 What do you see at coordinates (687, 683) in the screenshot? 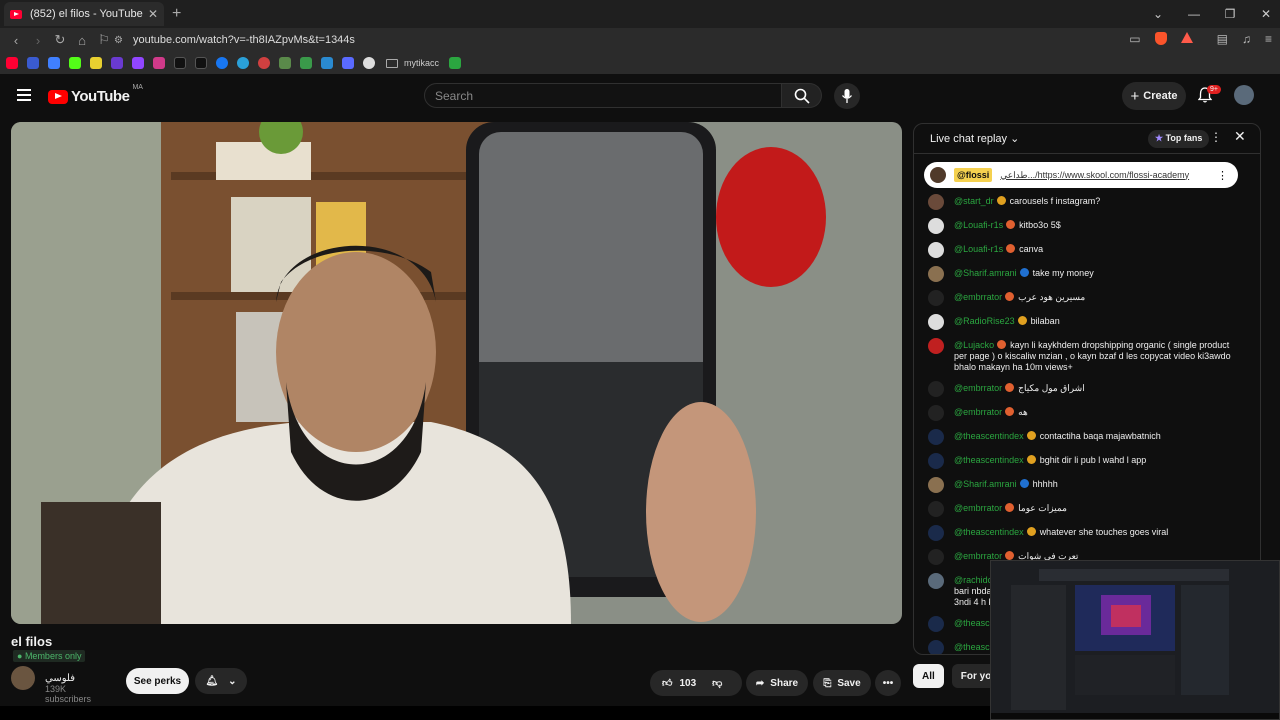
I see `like-count: 103` at bounding box center [687, 683].